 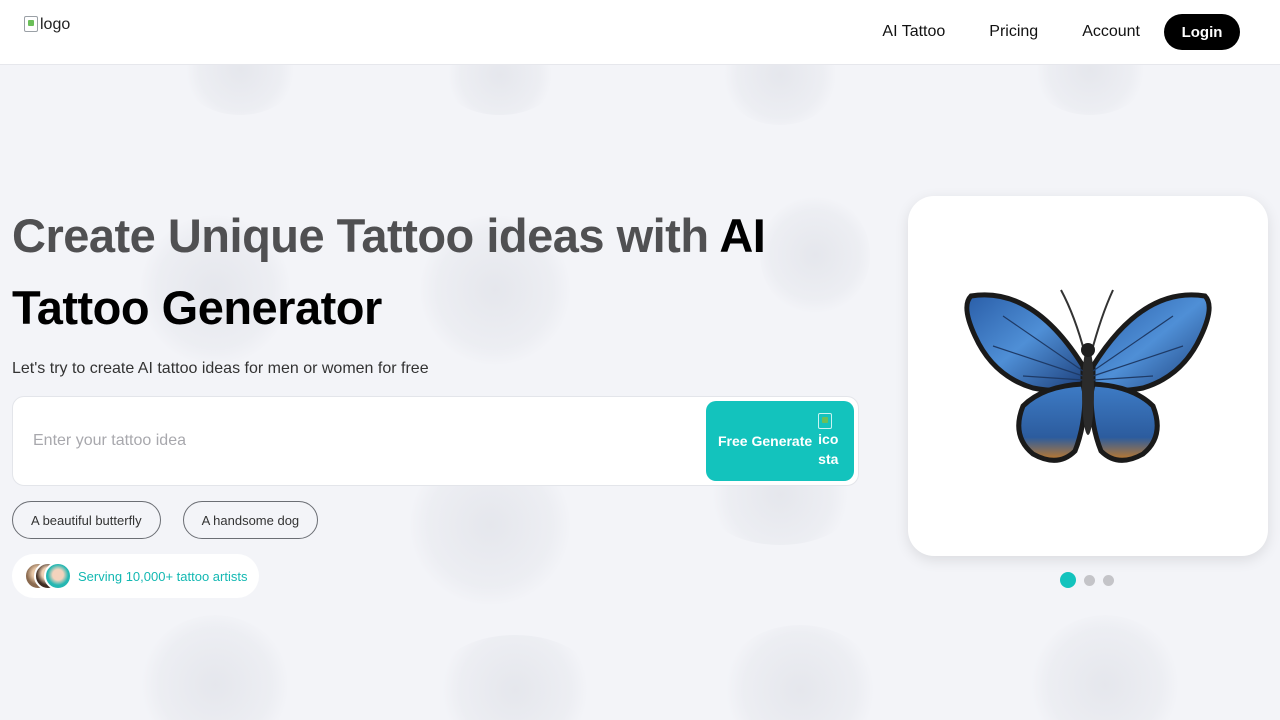 I want to click on logo-alt-text: logo, so click(x=55, y=24).